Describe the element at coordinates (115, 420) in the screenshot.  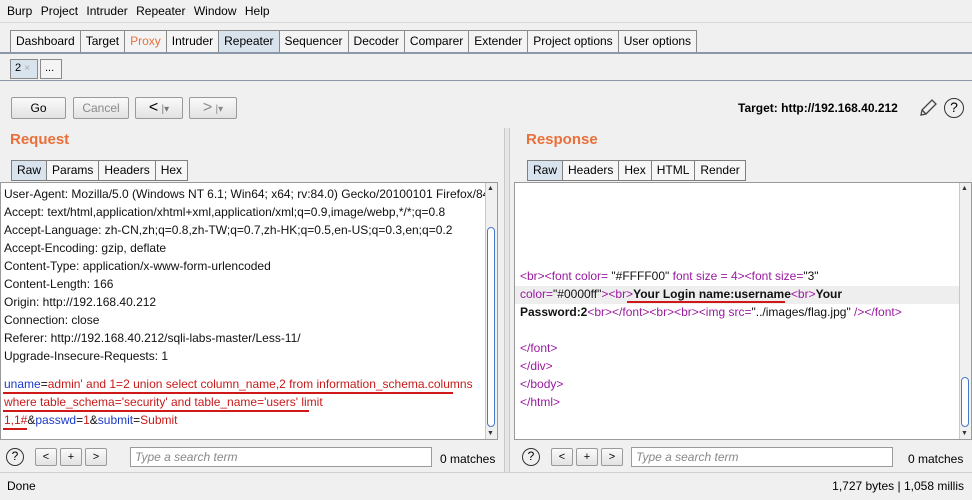
I see `param-key-submit: submit` at that location.